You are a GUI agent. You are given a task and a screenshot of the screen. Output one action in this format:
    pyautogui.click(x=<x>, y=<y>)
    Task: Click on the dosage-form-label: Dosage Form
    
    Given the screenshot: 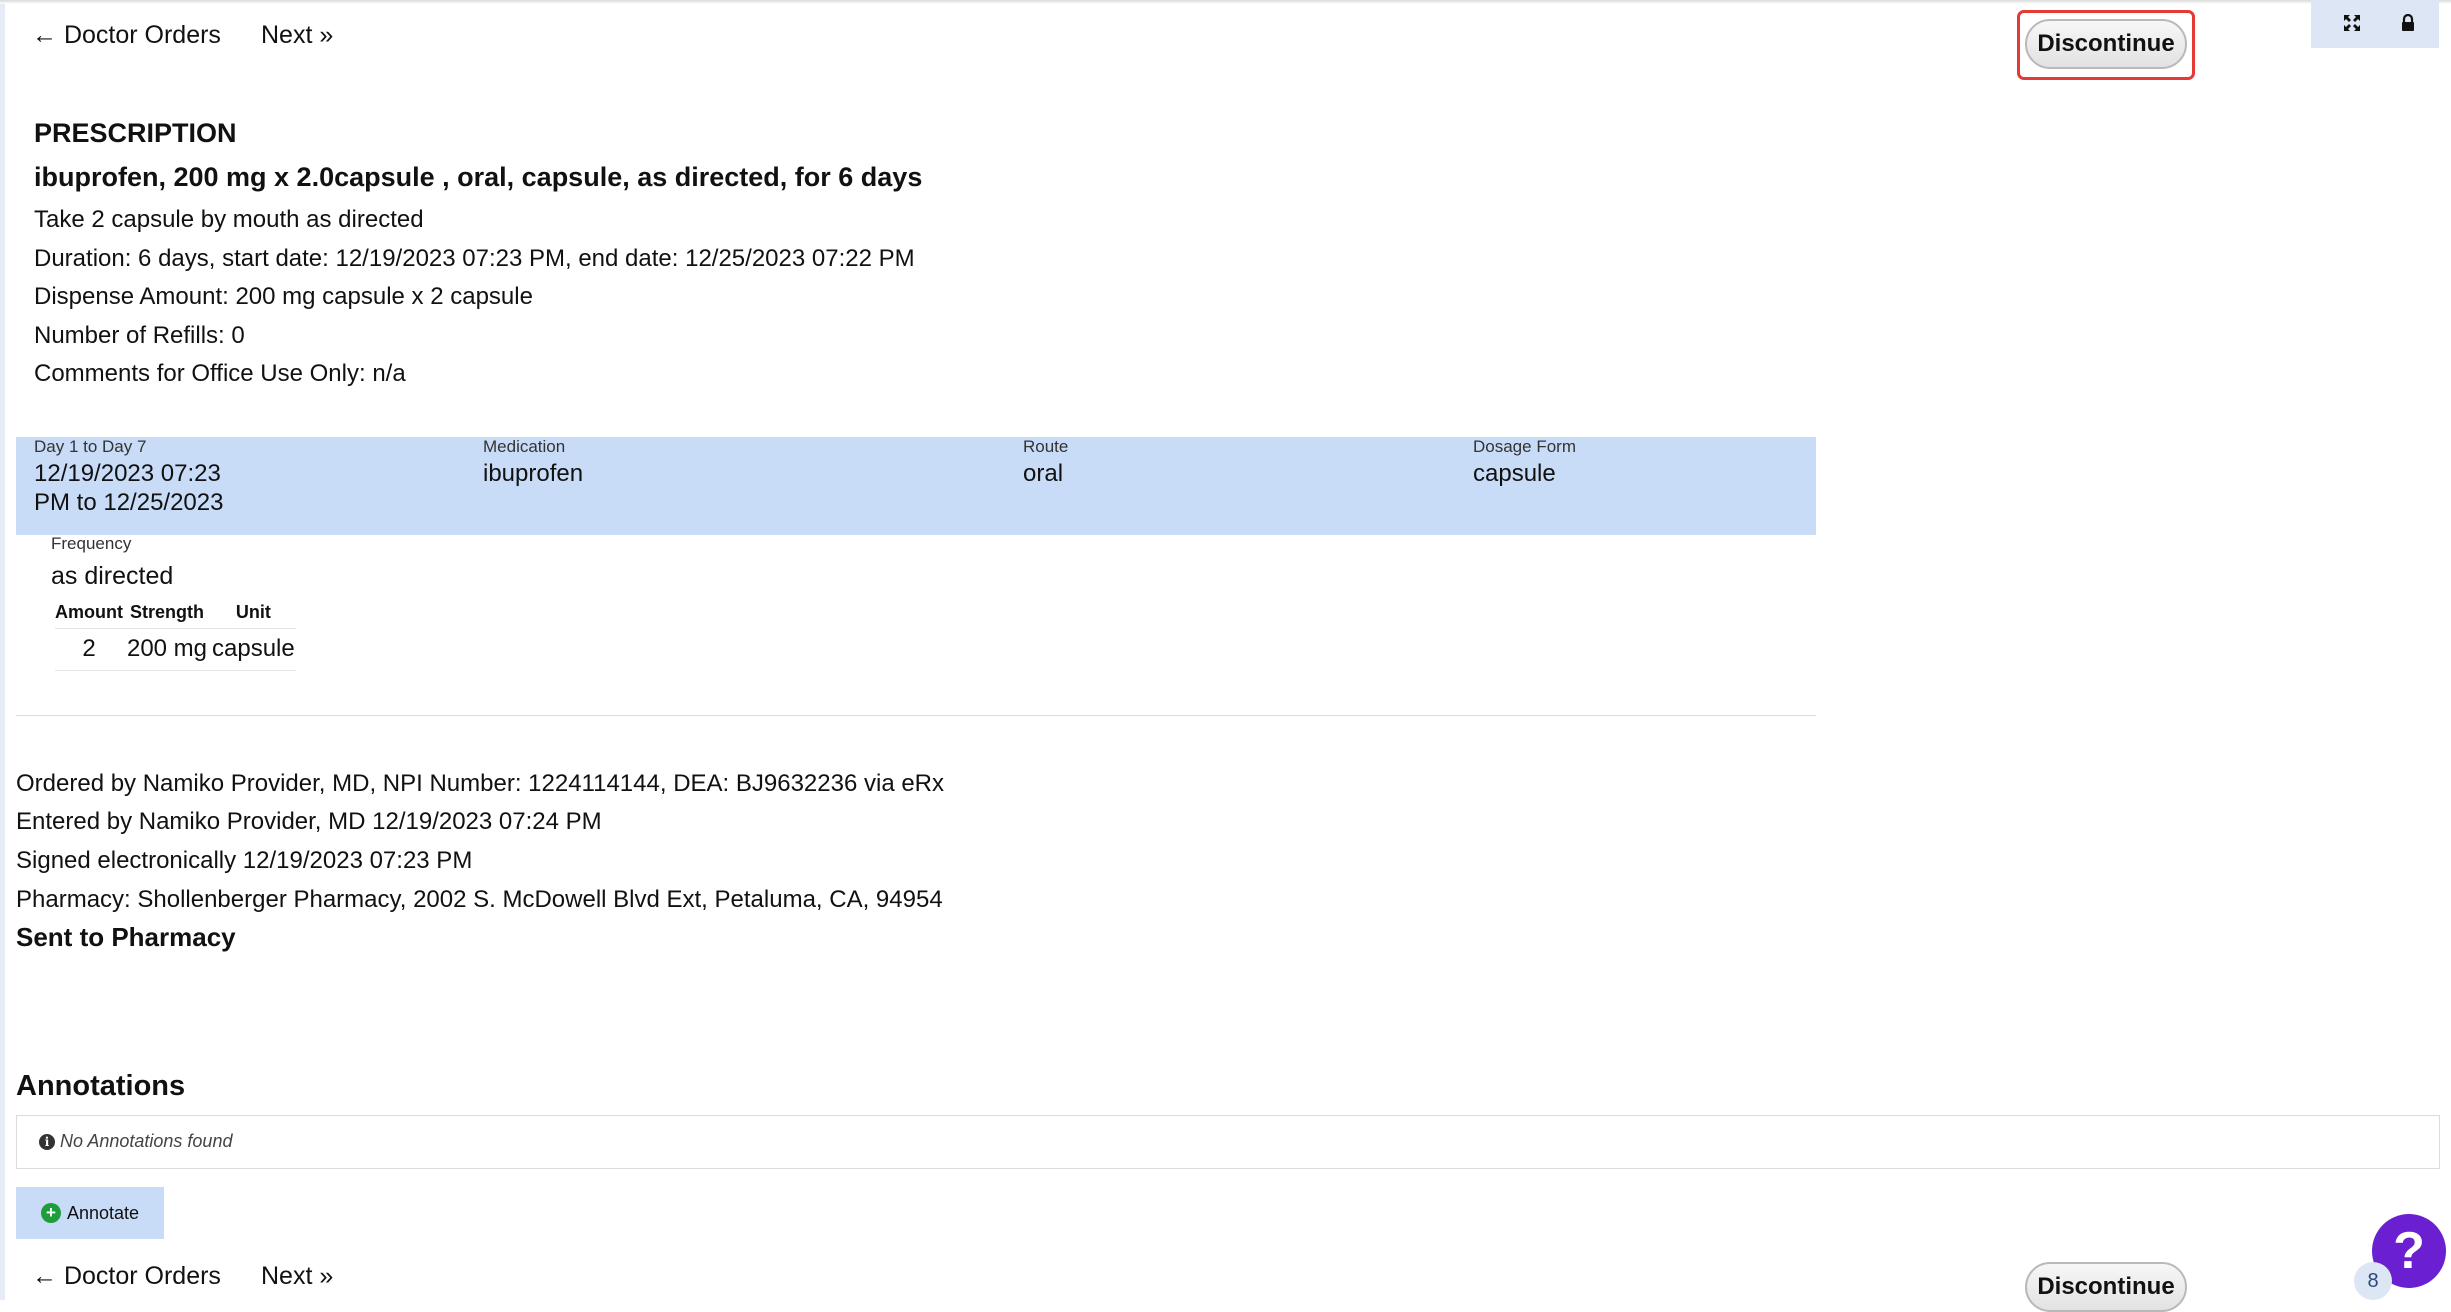 What is the action you would take?
    pyautogui.click(x=1524, y=446)
    